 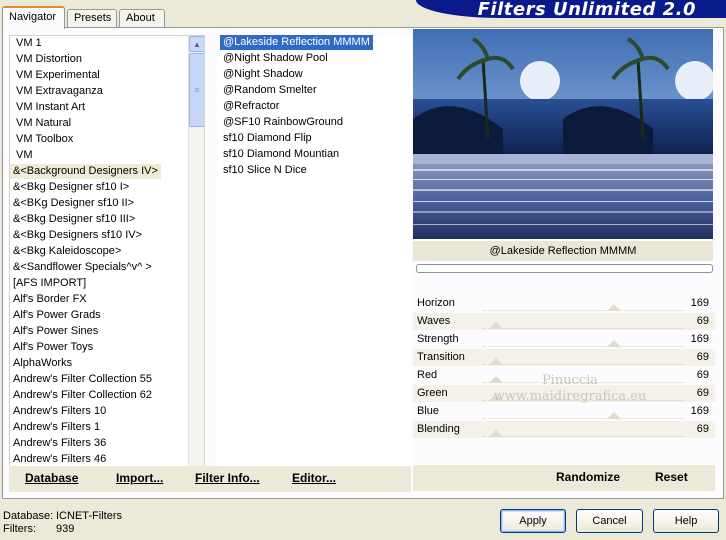 I want to click on category-item: &<Sandflower Specials^v^ >, so click(x=82, y=267).